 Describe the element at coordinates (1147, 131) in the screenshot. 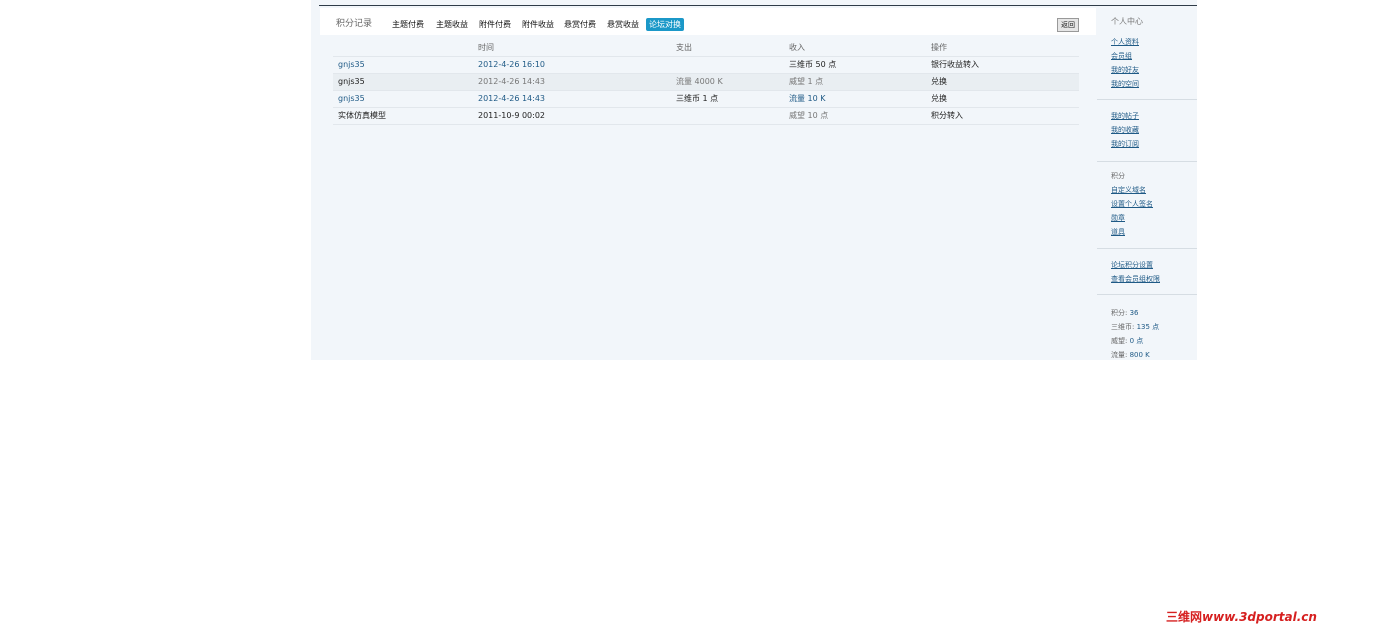

I see `sidebar-group-posts: 我的帖子 我的收藏 我的订阅` at that location.